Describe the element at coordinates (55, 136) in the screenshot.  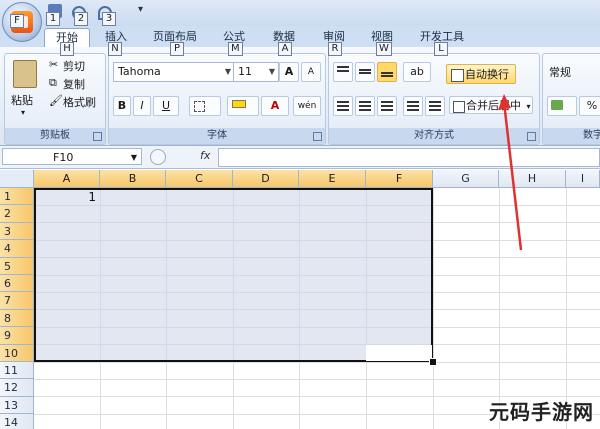
I see `clipboard-group-label: 剪贴板` at that location.